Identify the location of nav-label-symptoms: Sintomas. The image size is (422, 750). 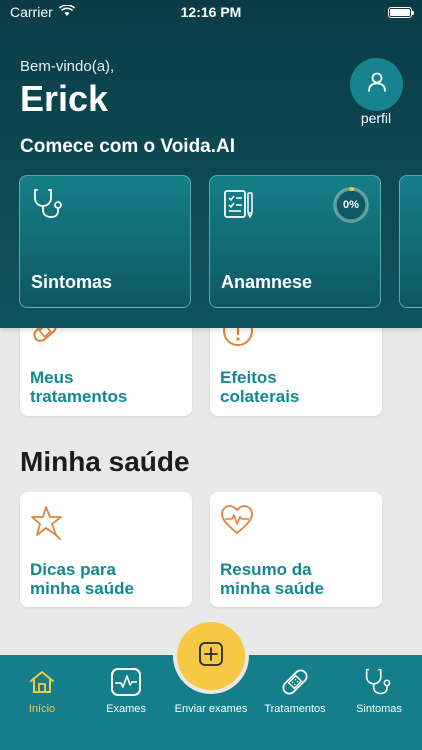
(379, 709).